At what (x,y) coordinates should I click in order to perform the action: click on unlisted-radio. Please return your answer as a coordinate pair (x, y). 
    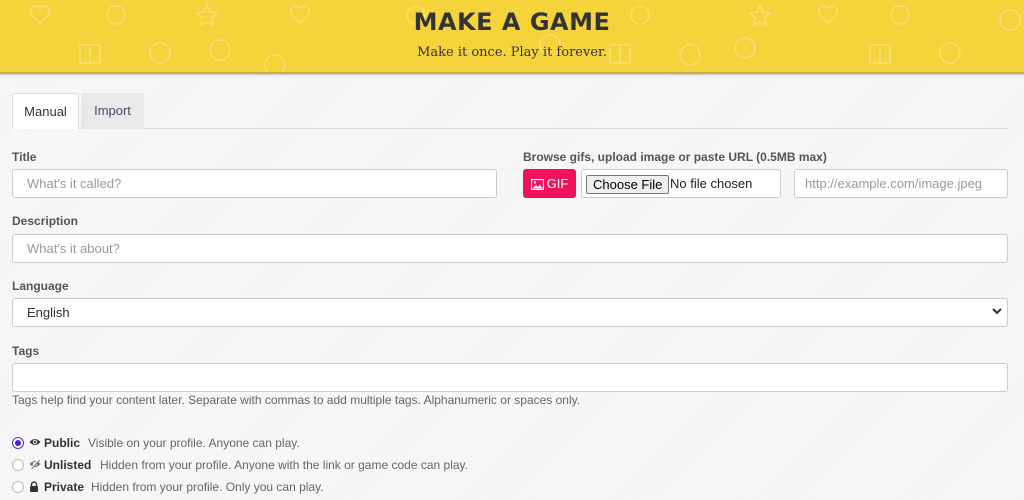
    Looking at the image, I should click on (18, 465).